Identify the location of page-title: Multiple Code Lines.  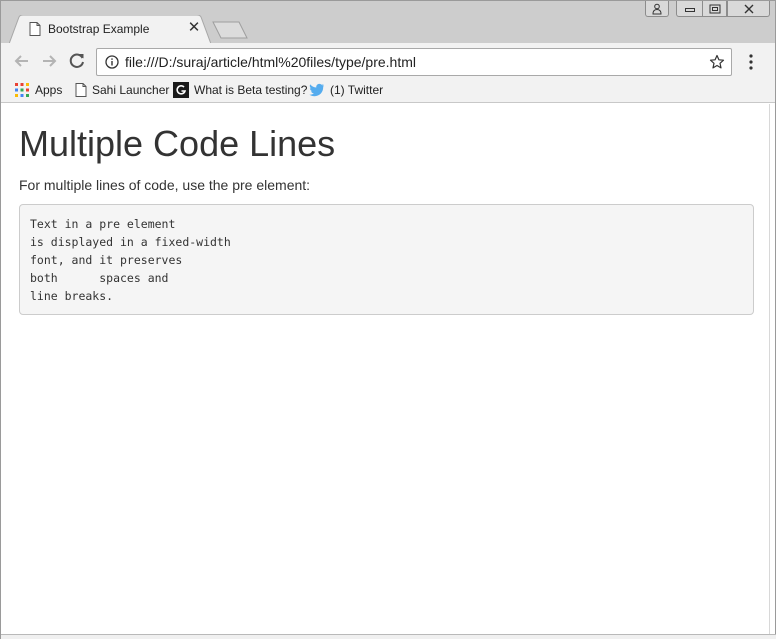
(177, 143).